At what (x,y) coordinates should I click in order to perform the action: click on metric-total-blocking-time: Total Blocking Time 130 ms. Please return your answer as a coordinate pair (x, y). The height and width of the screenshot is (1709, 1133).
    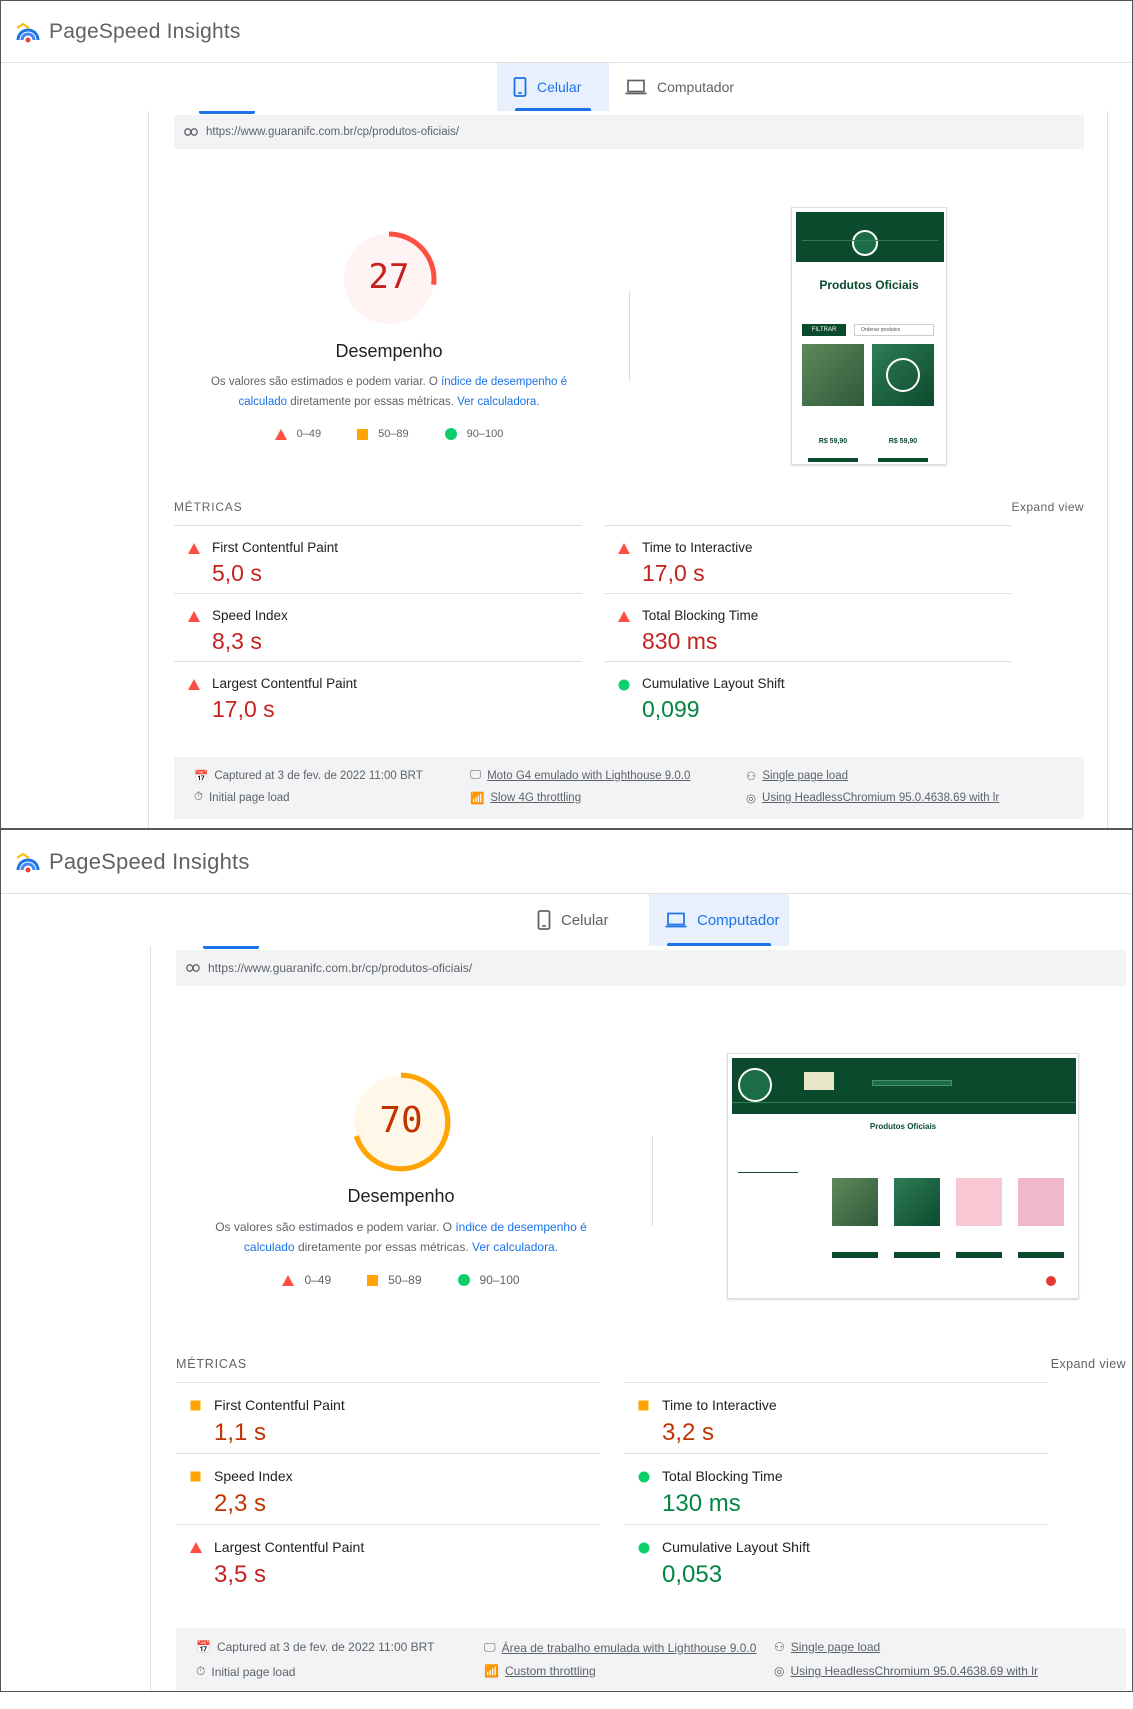
    Looking at the image, I should click on (836, 1488).